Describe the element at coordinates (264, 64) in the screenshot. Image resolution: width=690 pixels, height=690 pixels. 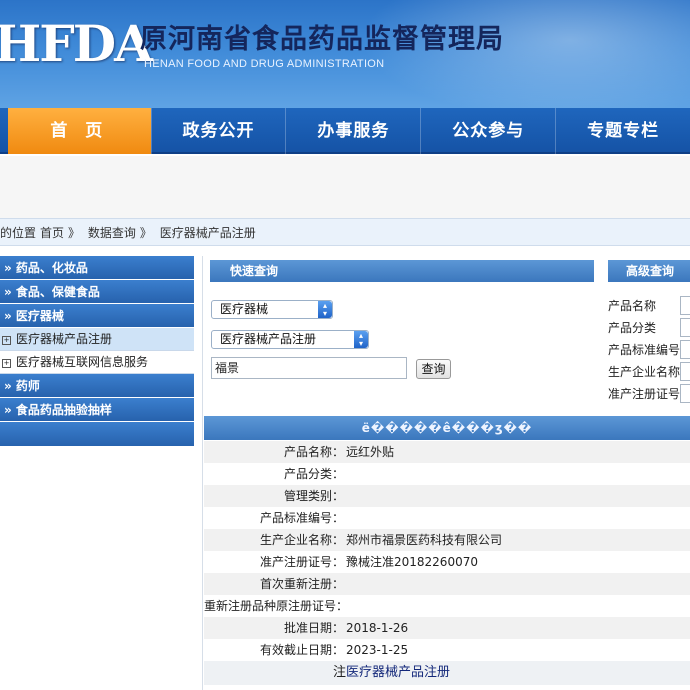
I see `site-subtitle: HENAN FOOD AND DRUG ADMINISTRATION` at that location.